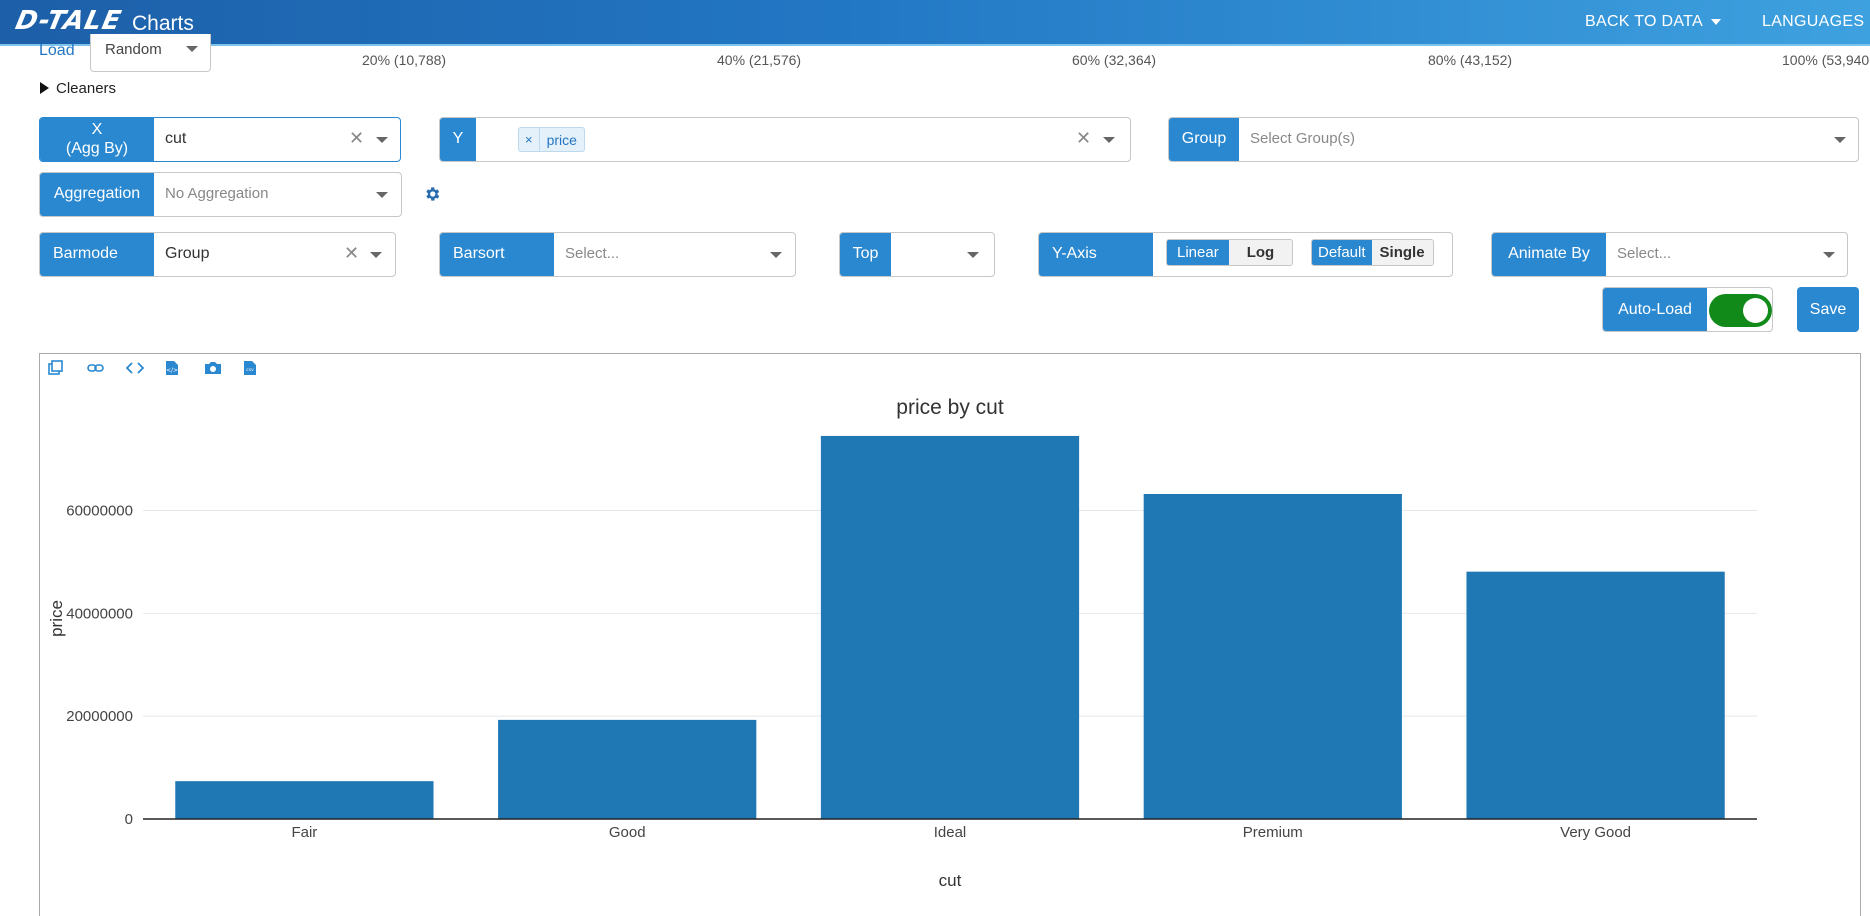 The image size is (1870, 916). I want to click on x-tick-label: Ideal, so click(950, 832).